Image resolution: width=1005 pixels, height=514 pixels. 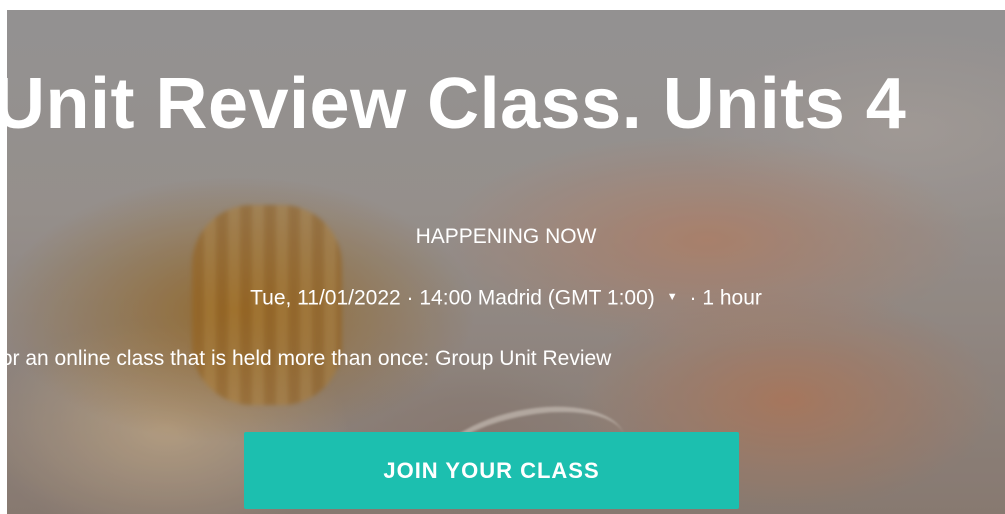 What do you see at coordinates (457, 104) in the screenshot?
I see `class-title: Unit Review Class. Units 4` at bounding box center [457, 104].